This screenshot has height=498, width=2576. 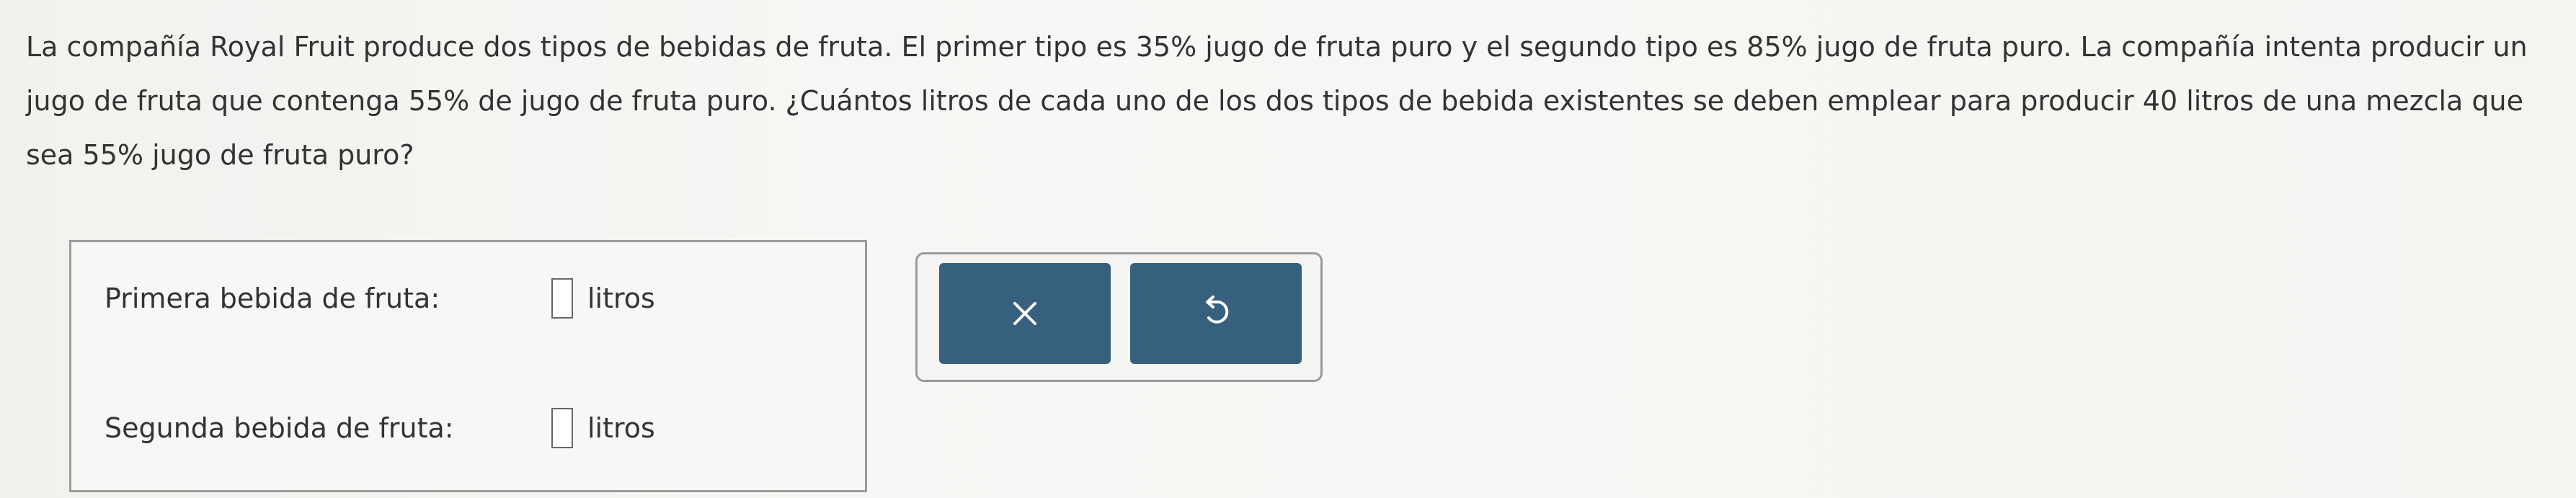 I want to click on clear-button, so click(x=1025, y=313).